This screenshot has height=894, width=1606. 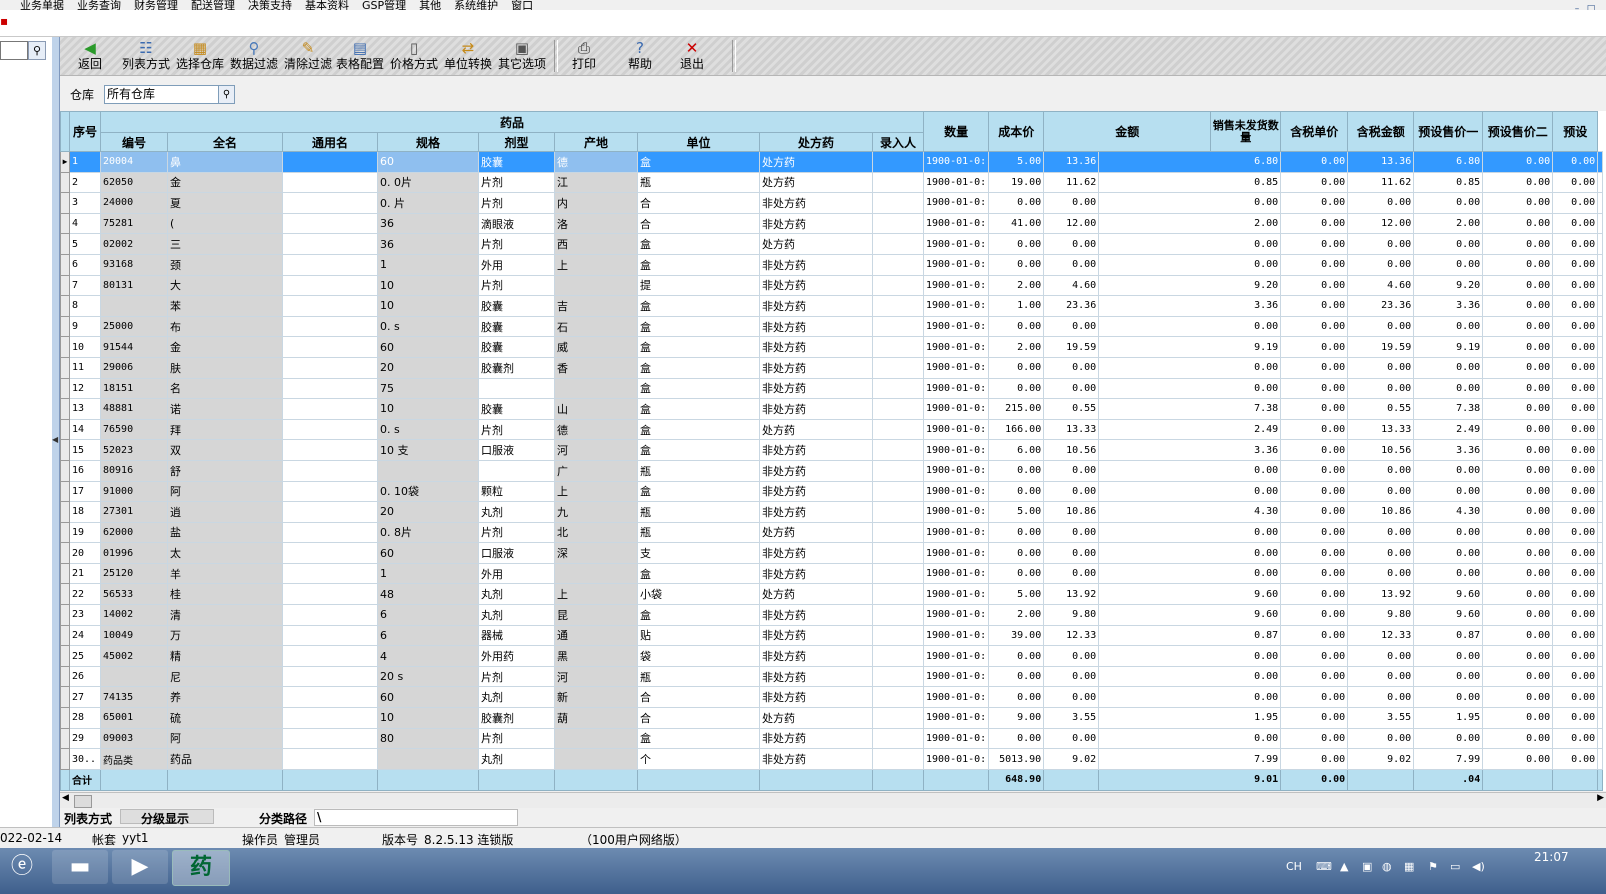 I want to click on tray-app-icon: ◍, so click(x=1387, y=866).